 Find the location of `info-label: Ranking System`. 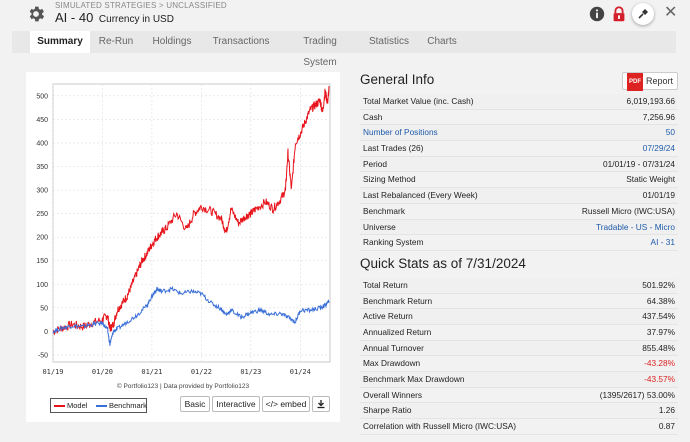

info-label: Ranking System is located at coordinates (393, 242).